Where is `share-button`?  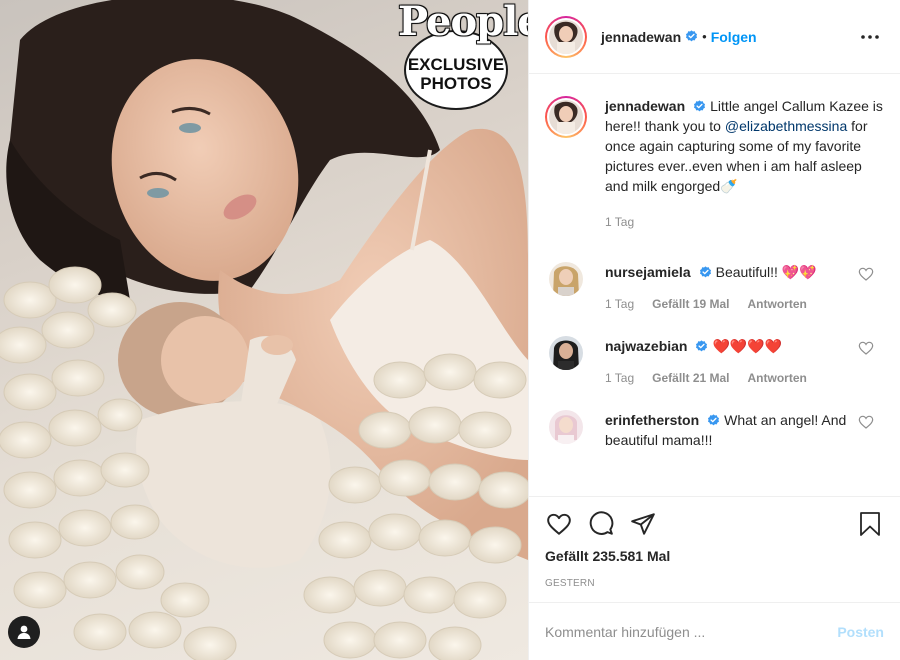
share-button is located at coordinates (643, 524).